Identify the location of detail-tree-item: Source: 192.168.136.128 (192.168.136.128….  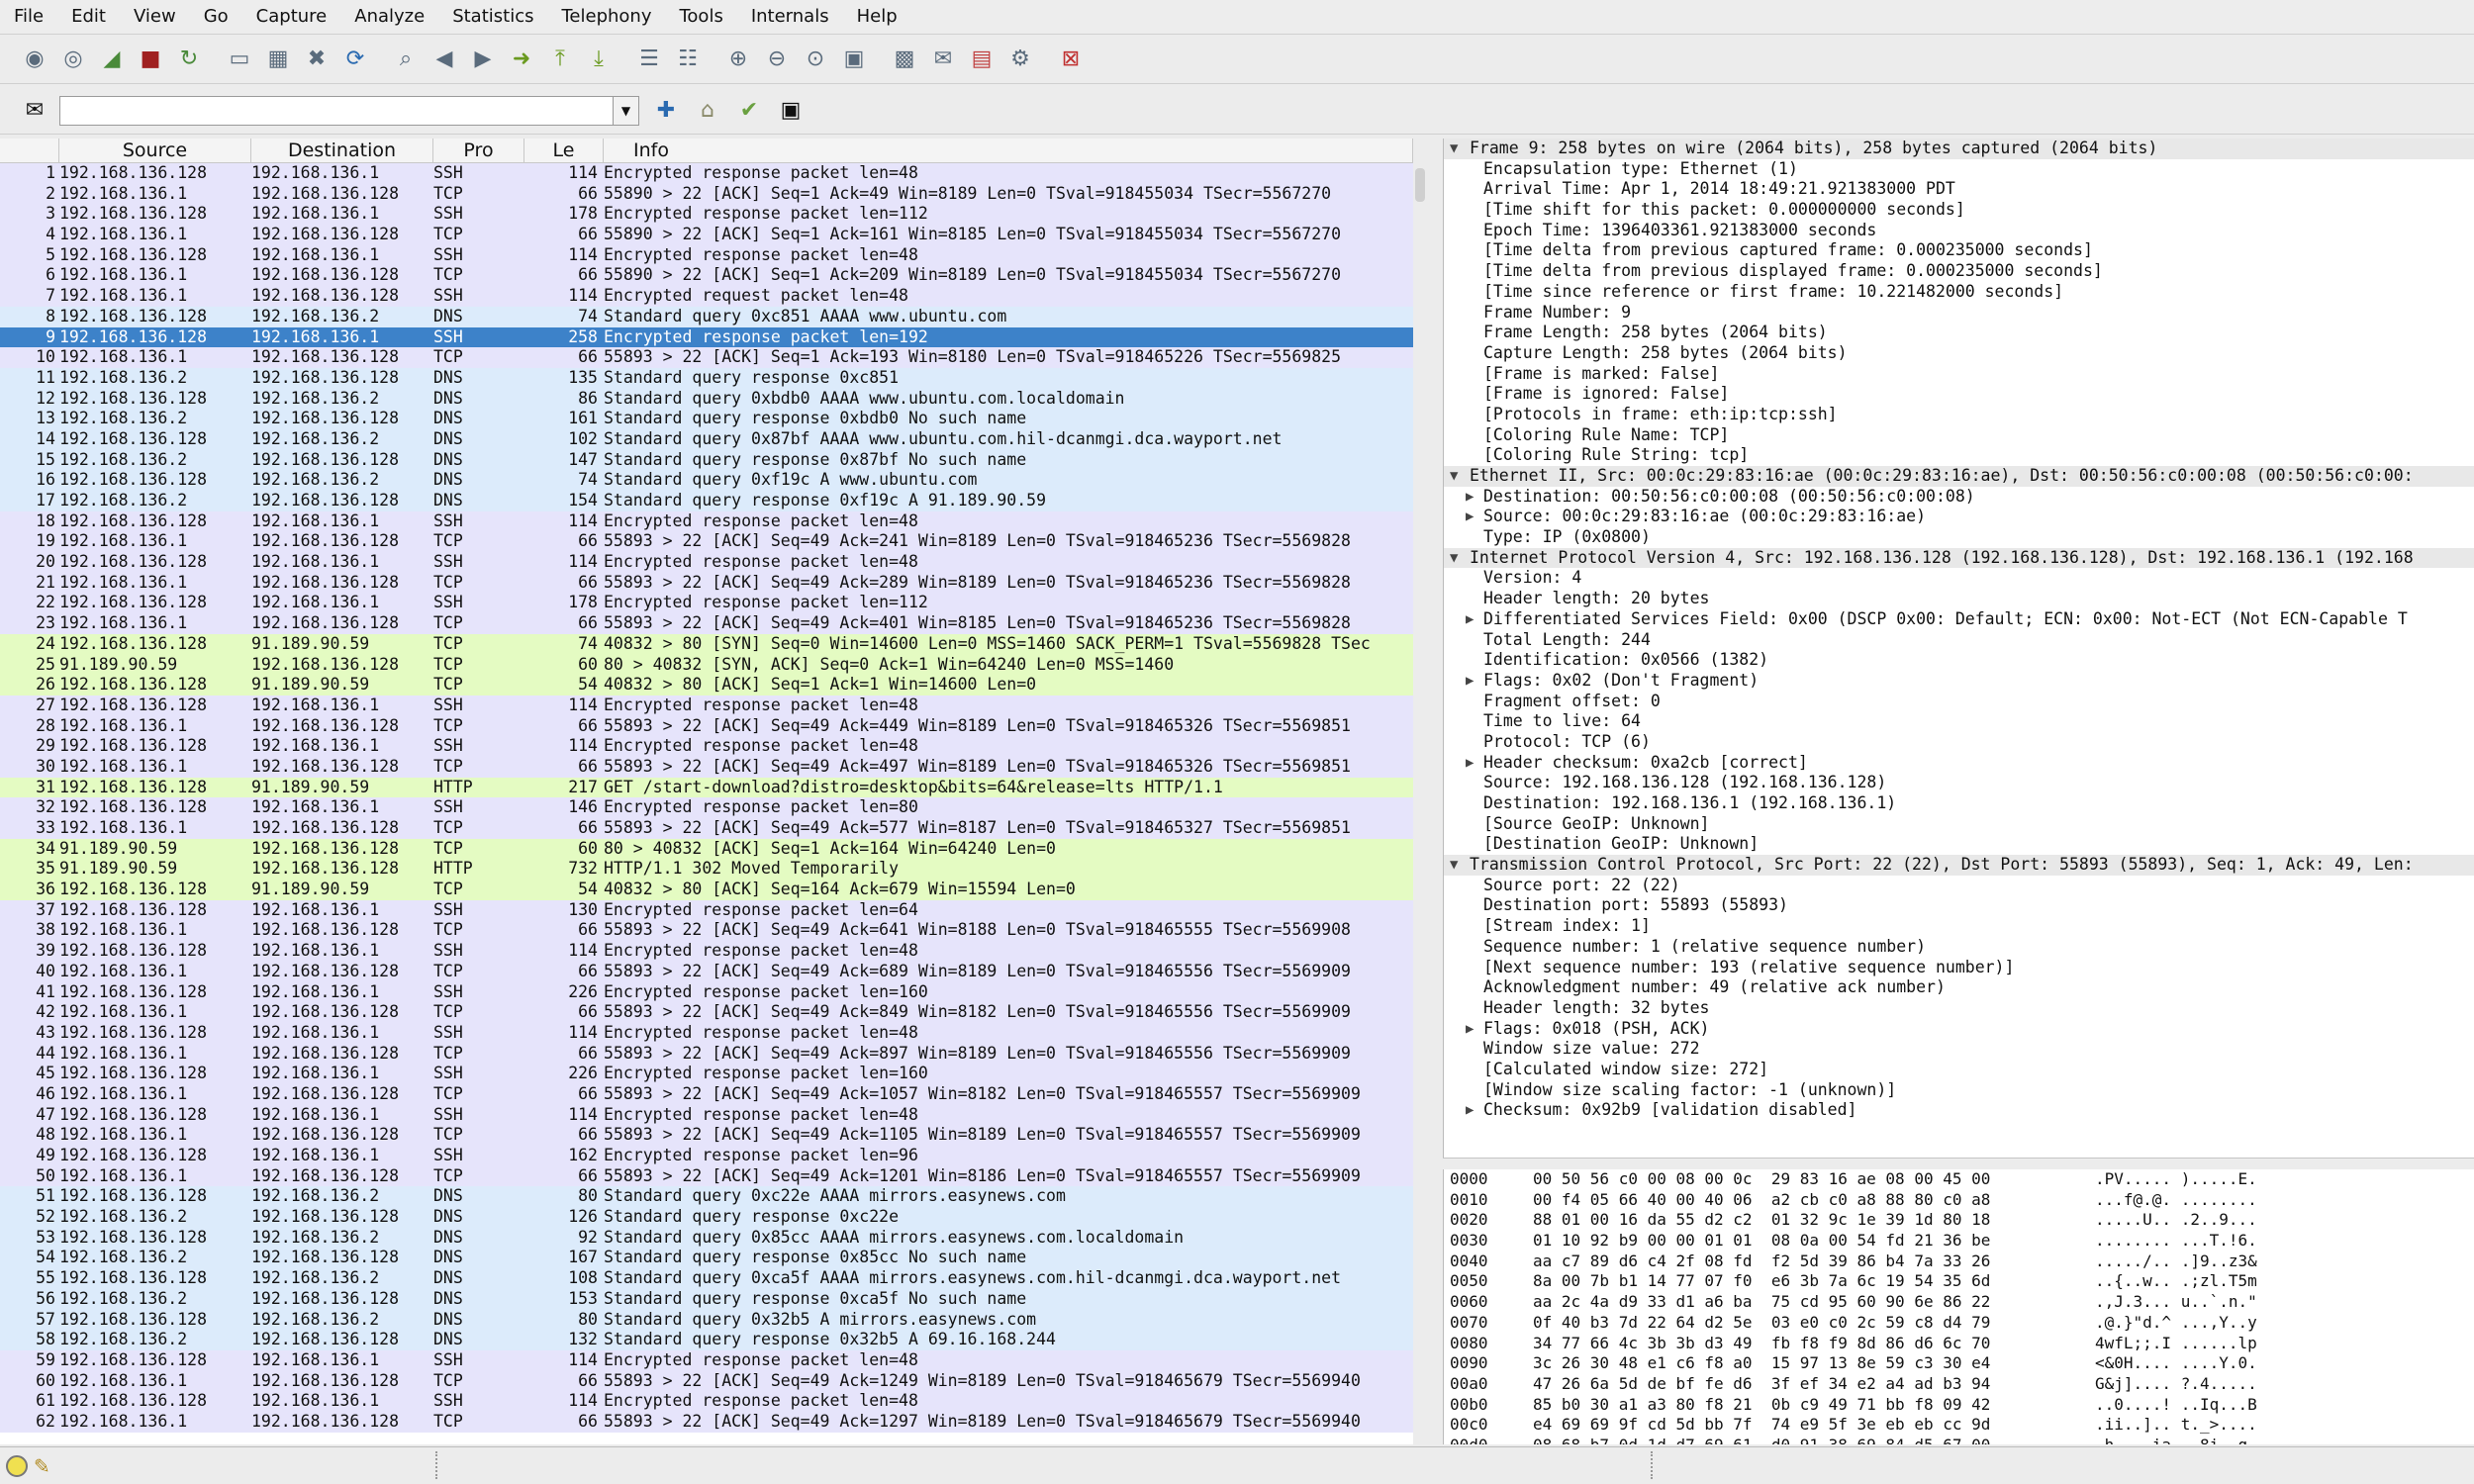
(1959, 783).